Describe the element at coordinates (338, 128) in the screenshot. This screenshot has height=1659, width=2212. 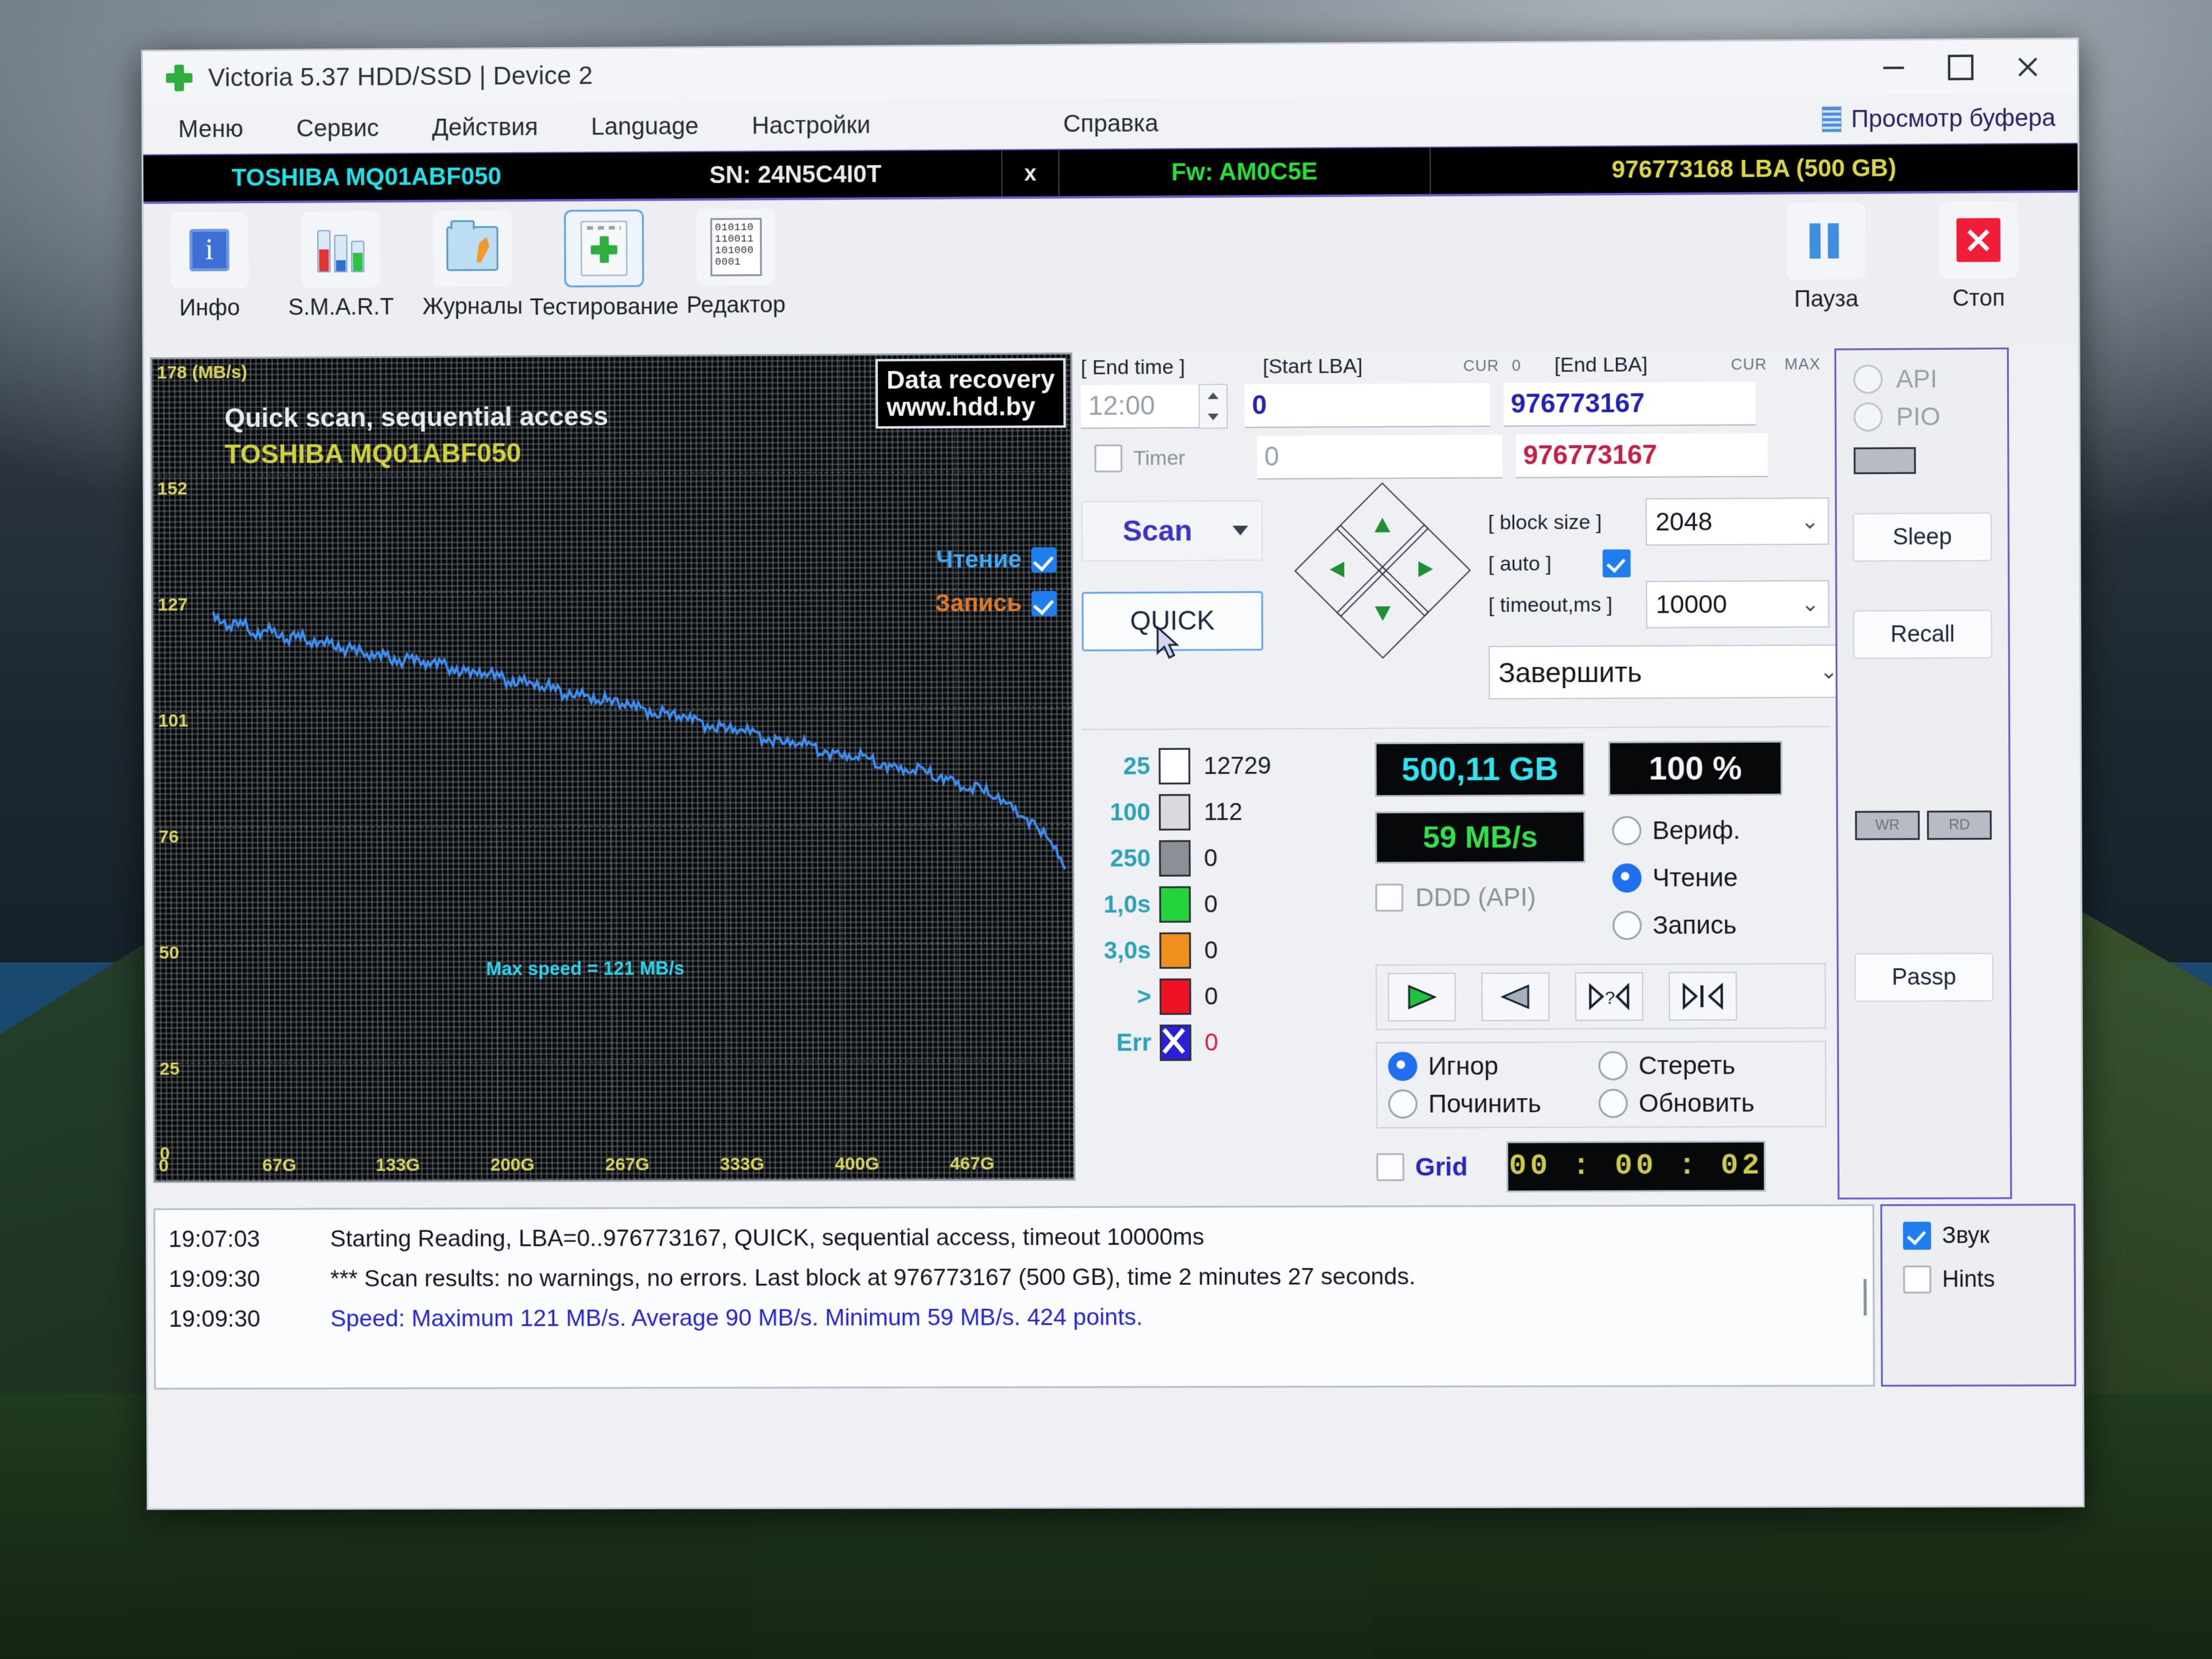
I see `menu-item-service: Сервис` at that location.